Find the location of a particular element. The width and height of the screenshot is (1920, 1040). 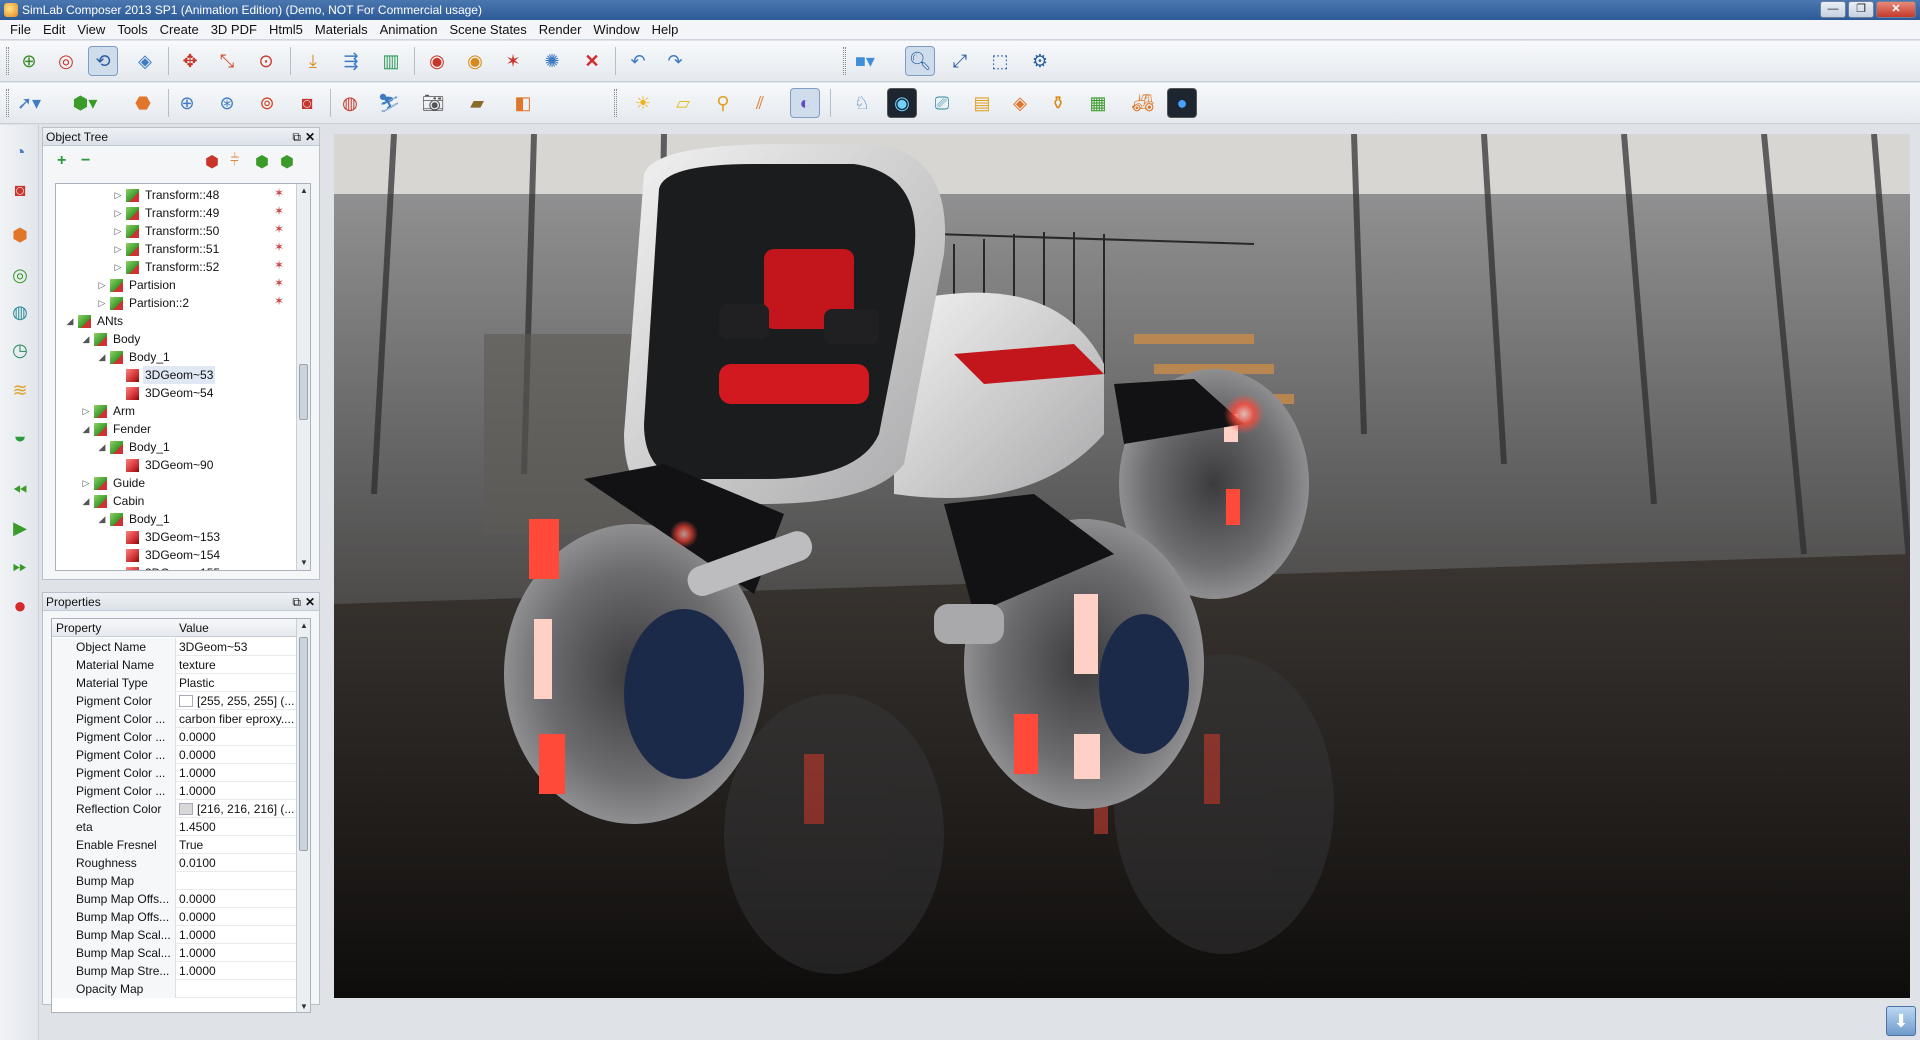

menu-view: View is located at coordinates (91, 30).